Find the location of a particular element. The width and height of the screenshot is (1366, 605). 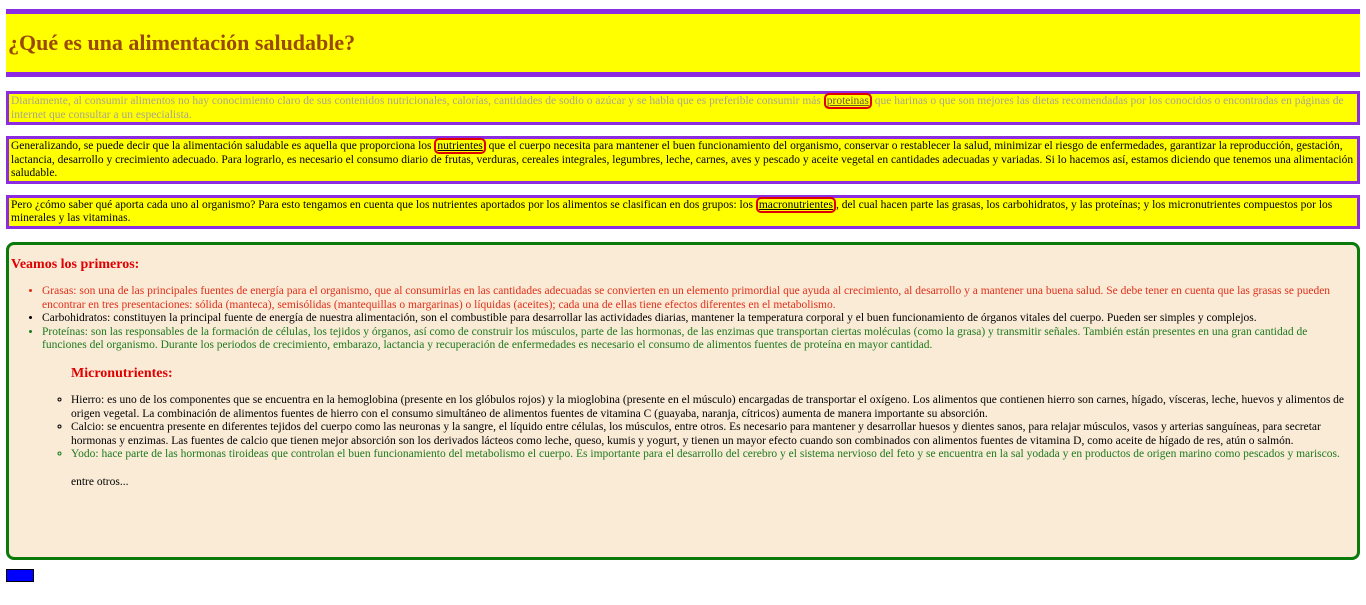

proteinas-link: proteinas is located at coordinates (847, 101).